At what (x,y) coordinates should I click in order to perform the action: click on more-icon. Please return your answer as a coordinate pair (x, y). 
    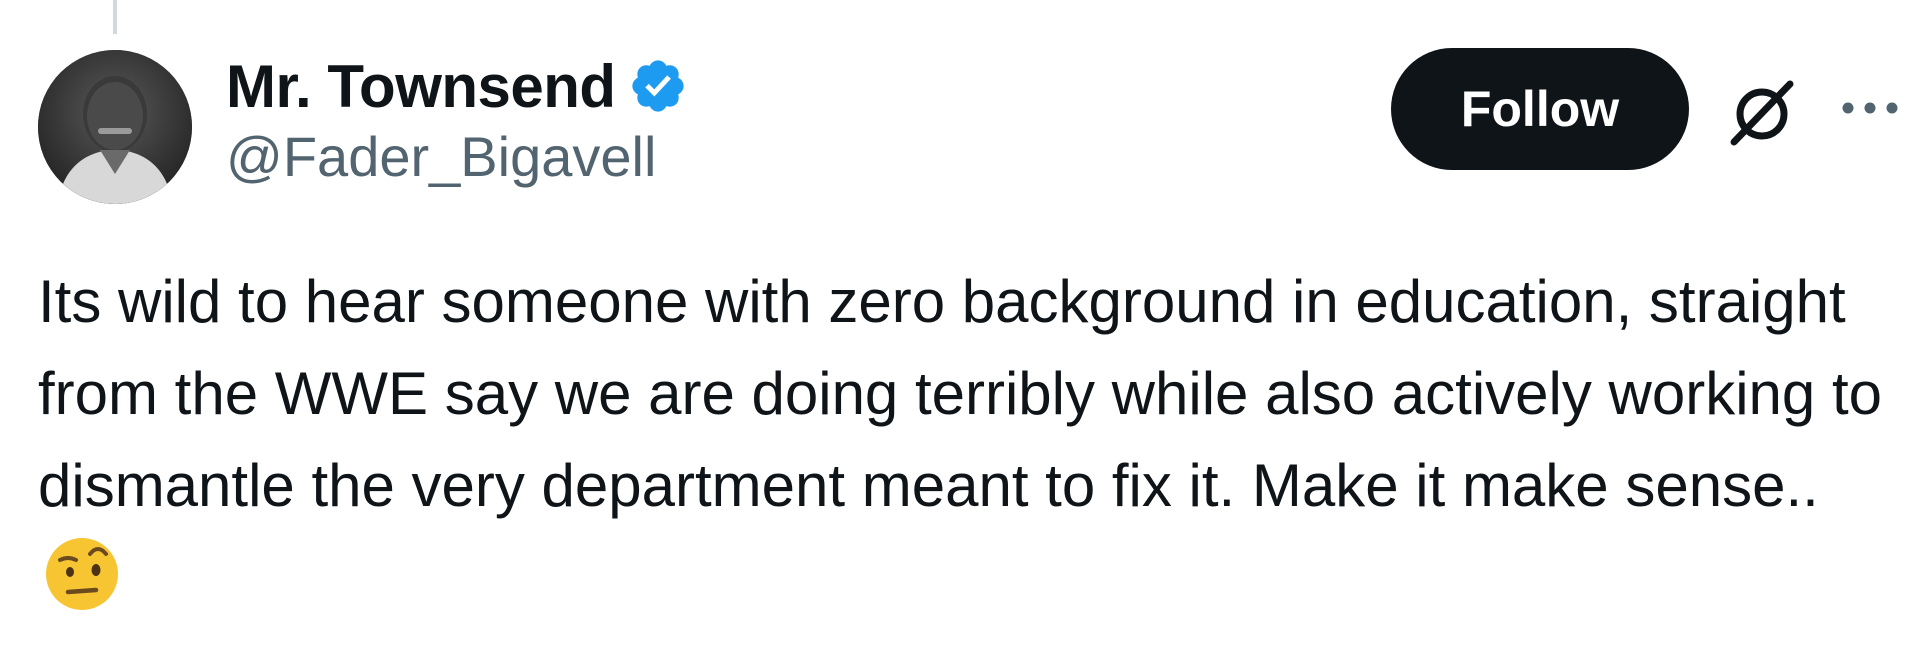
    Looking at the image, I should click on (1870, 108).